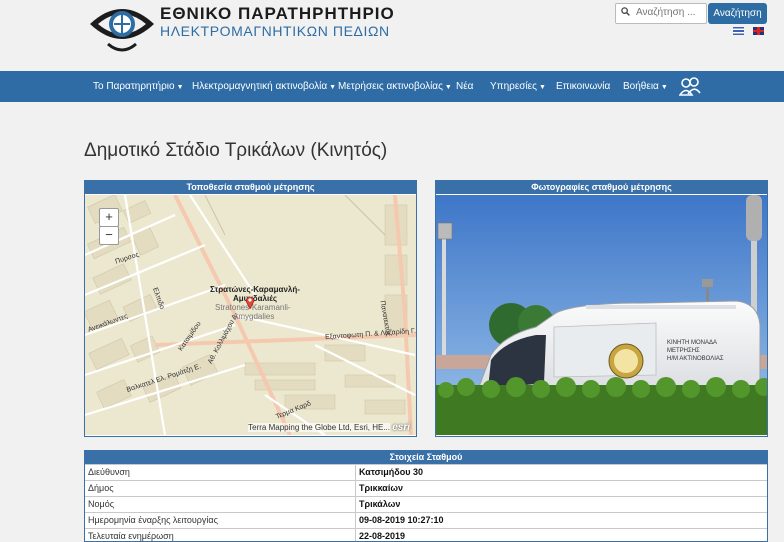 This screenshot has width=784, height=542. I want to click on nav-label: Βοήθεια, so click(641, 86).